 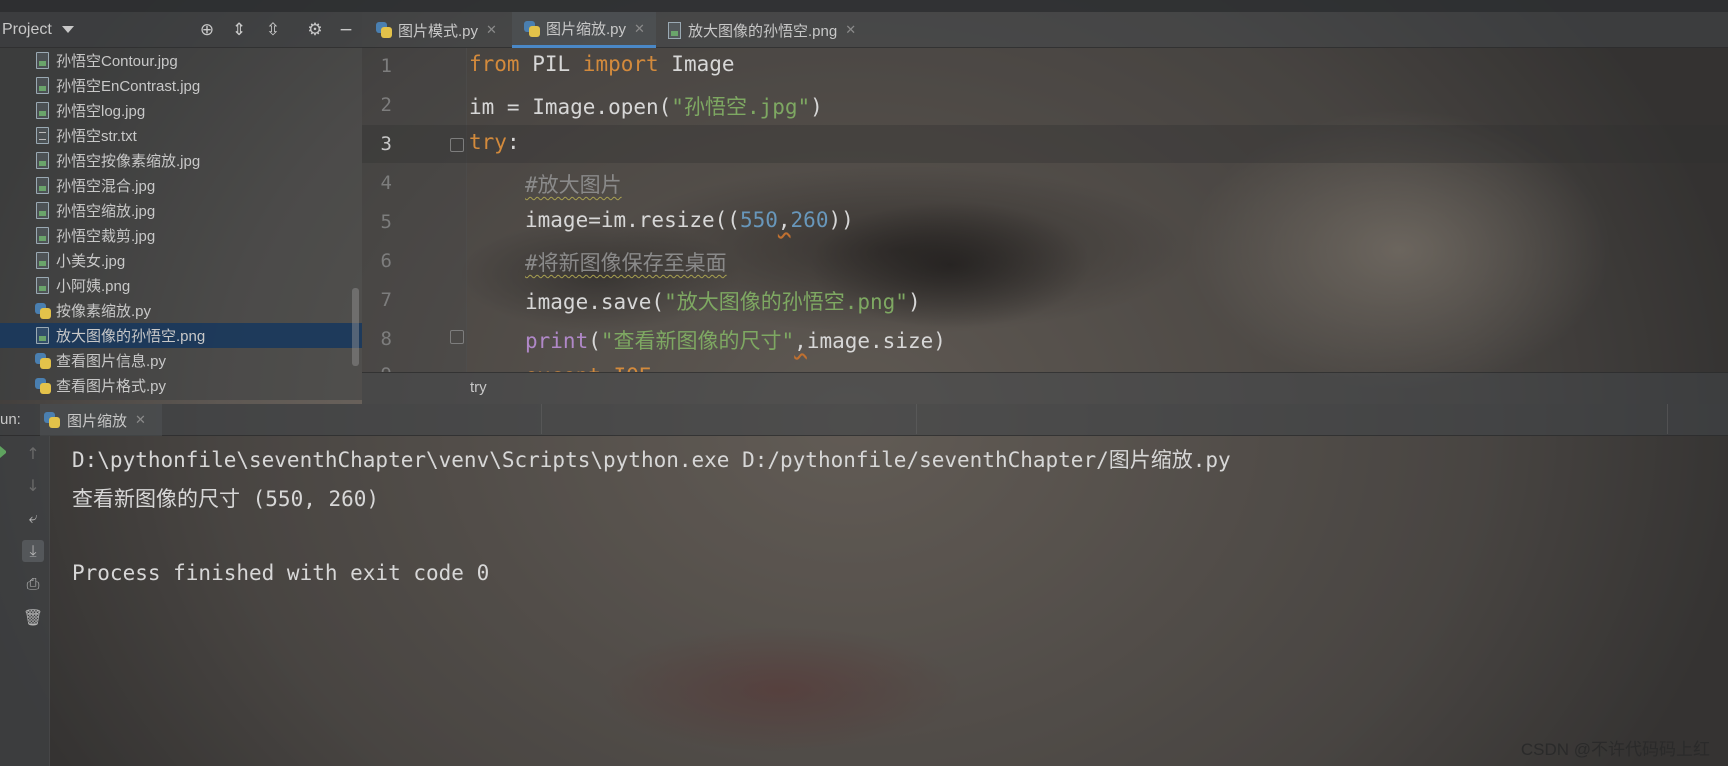 I want to click on string-literal: "放大图像的孙悟空.png", so click(x=786, y=302).